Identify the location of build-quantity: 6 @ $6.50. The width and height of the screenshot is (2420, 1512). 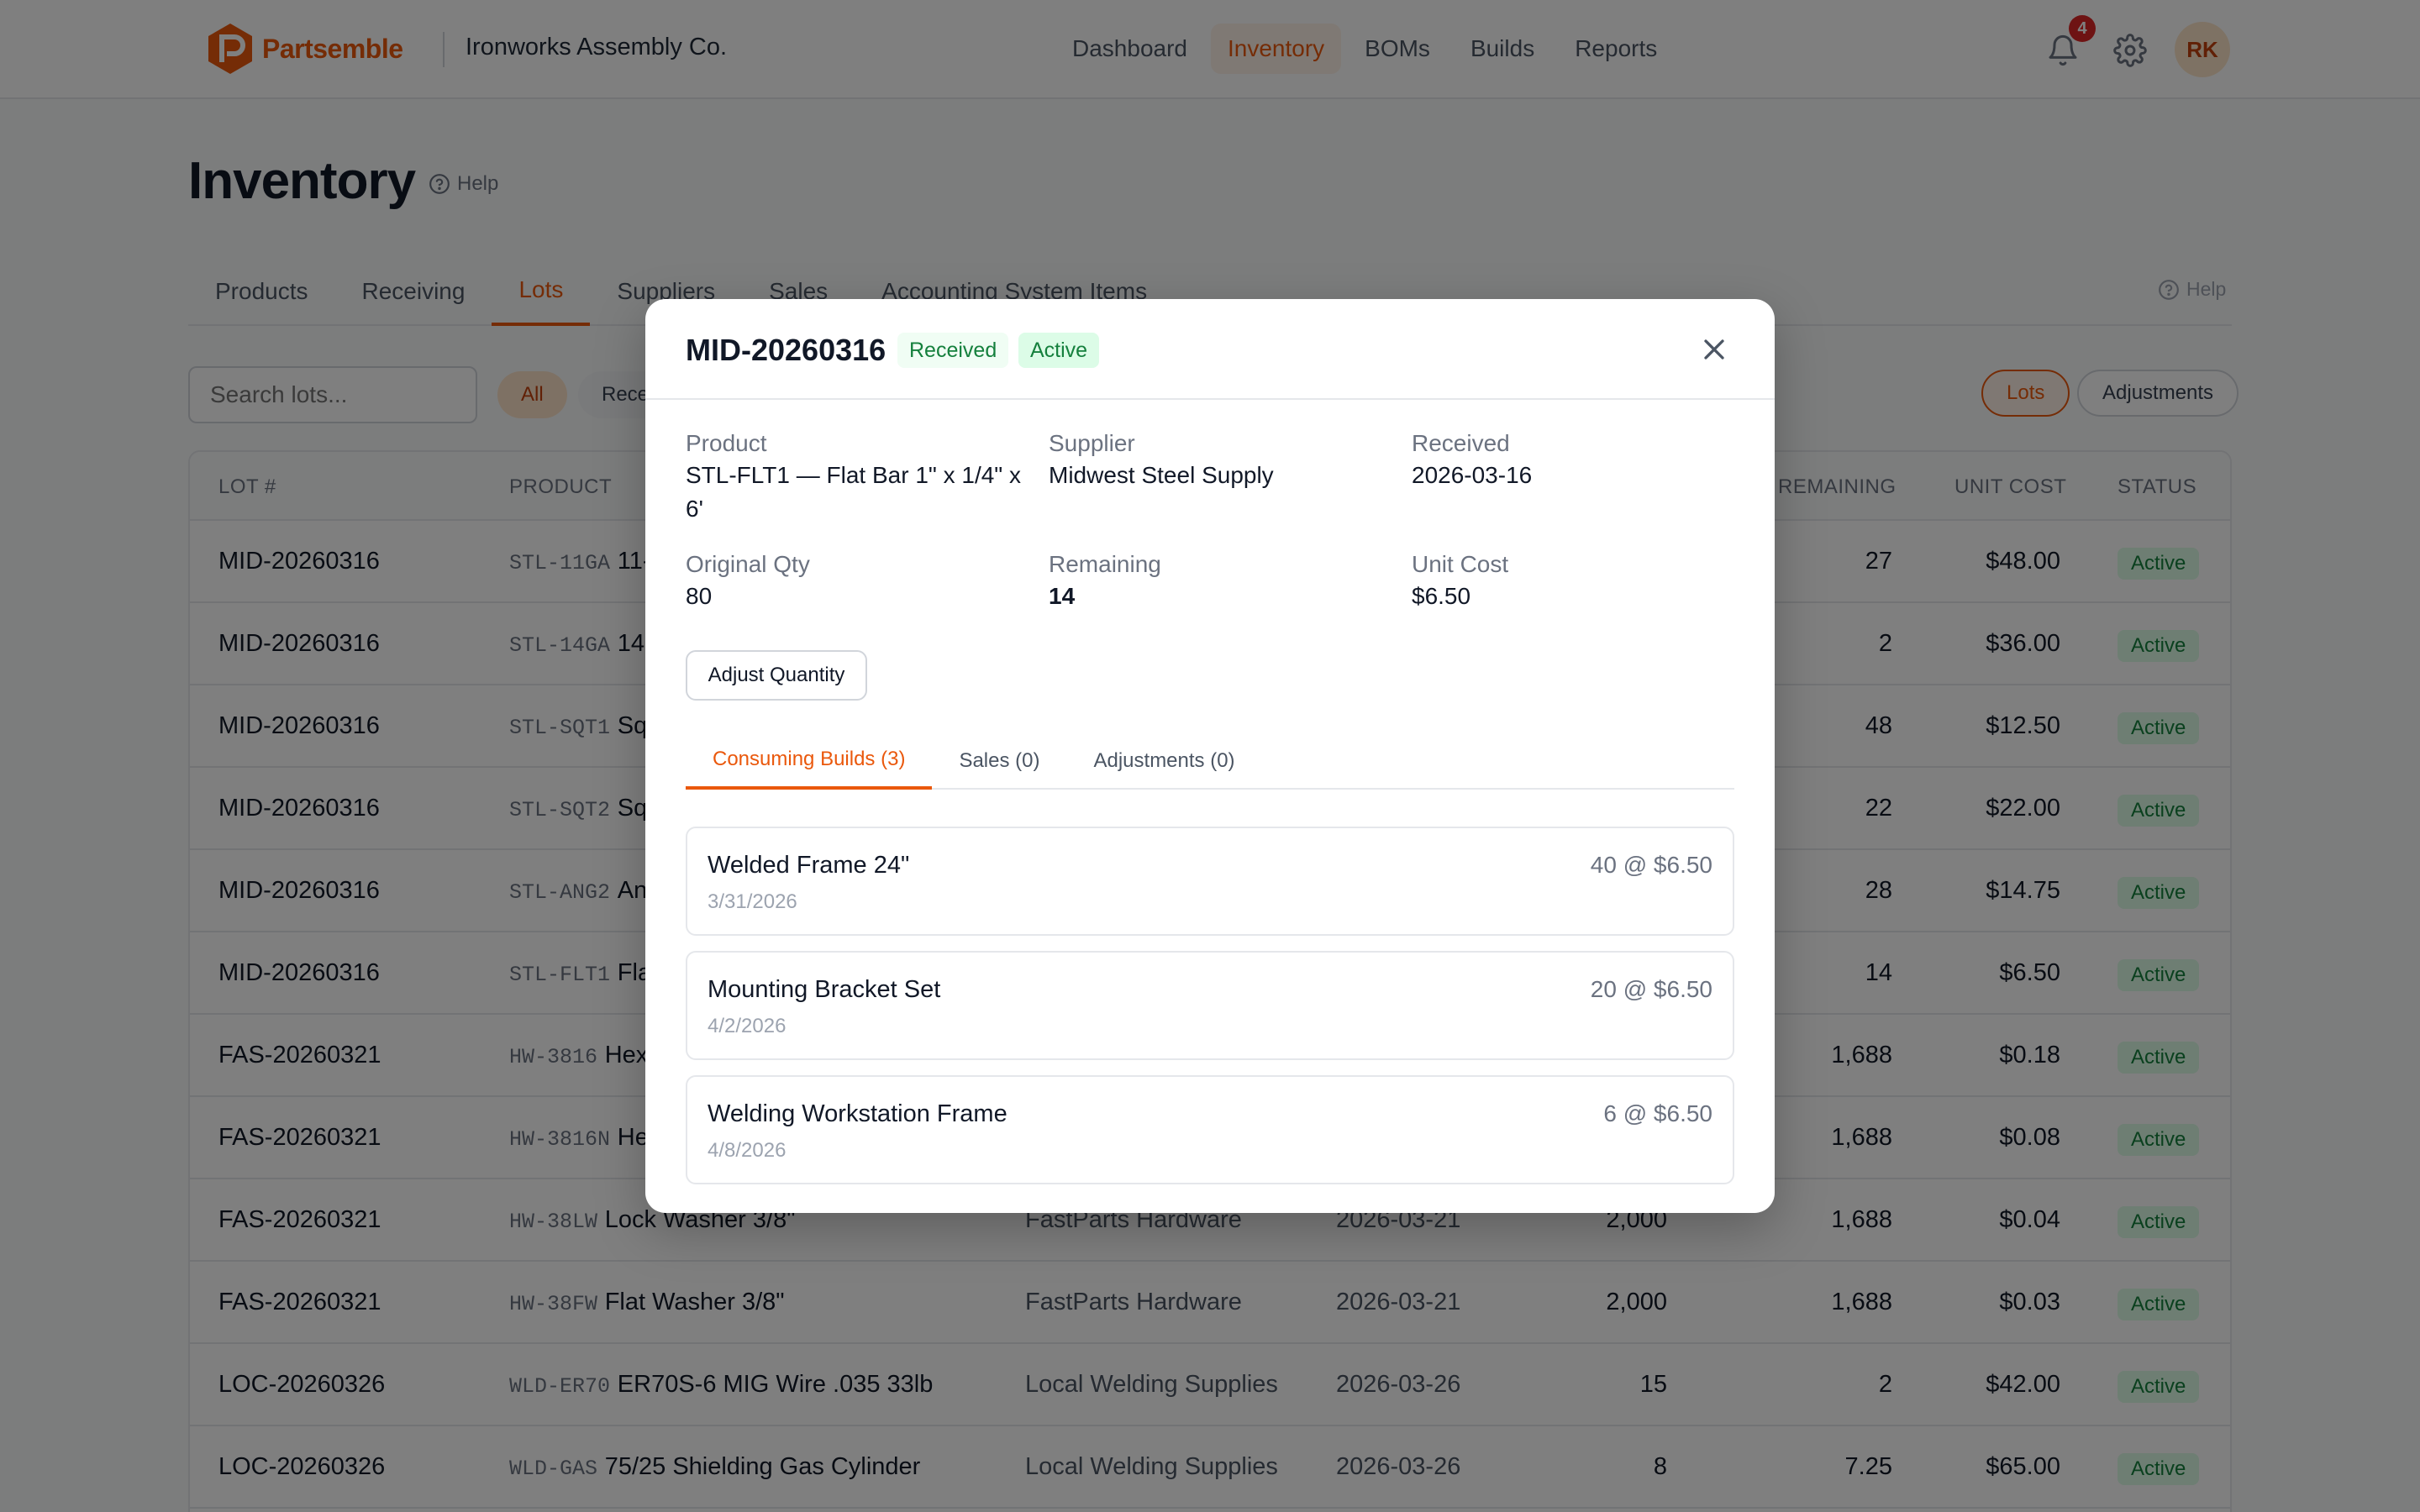
(1657, 1113).